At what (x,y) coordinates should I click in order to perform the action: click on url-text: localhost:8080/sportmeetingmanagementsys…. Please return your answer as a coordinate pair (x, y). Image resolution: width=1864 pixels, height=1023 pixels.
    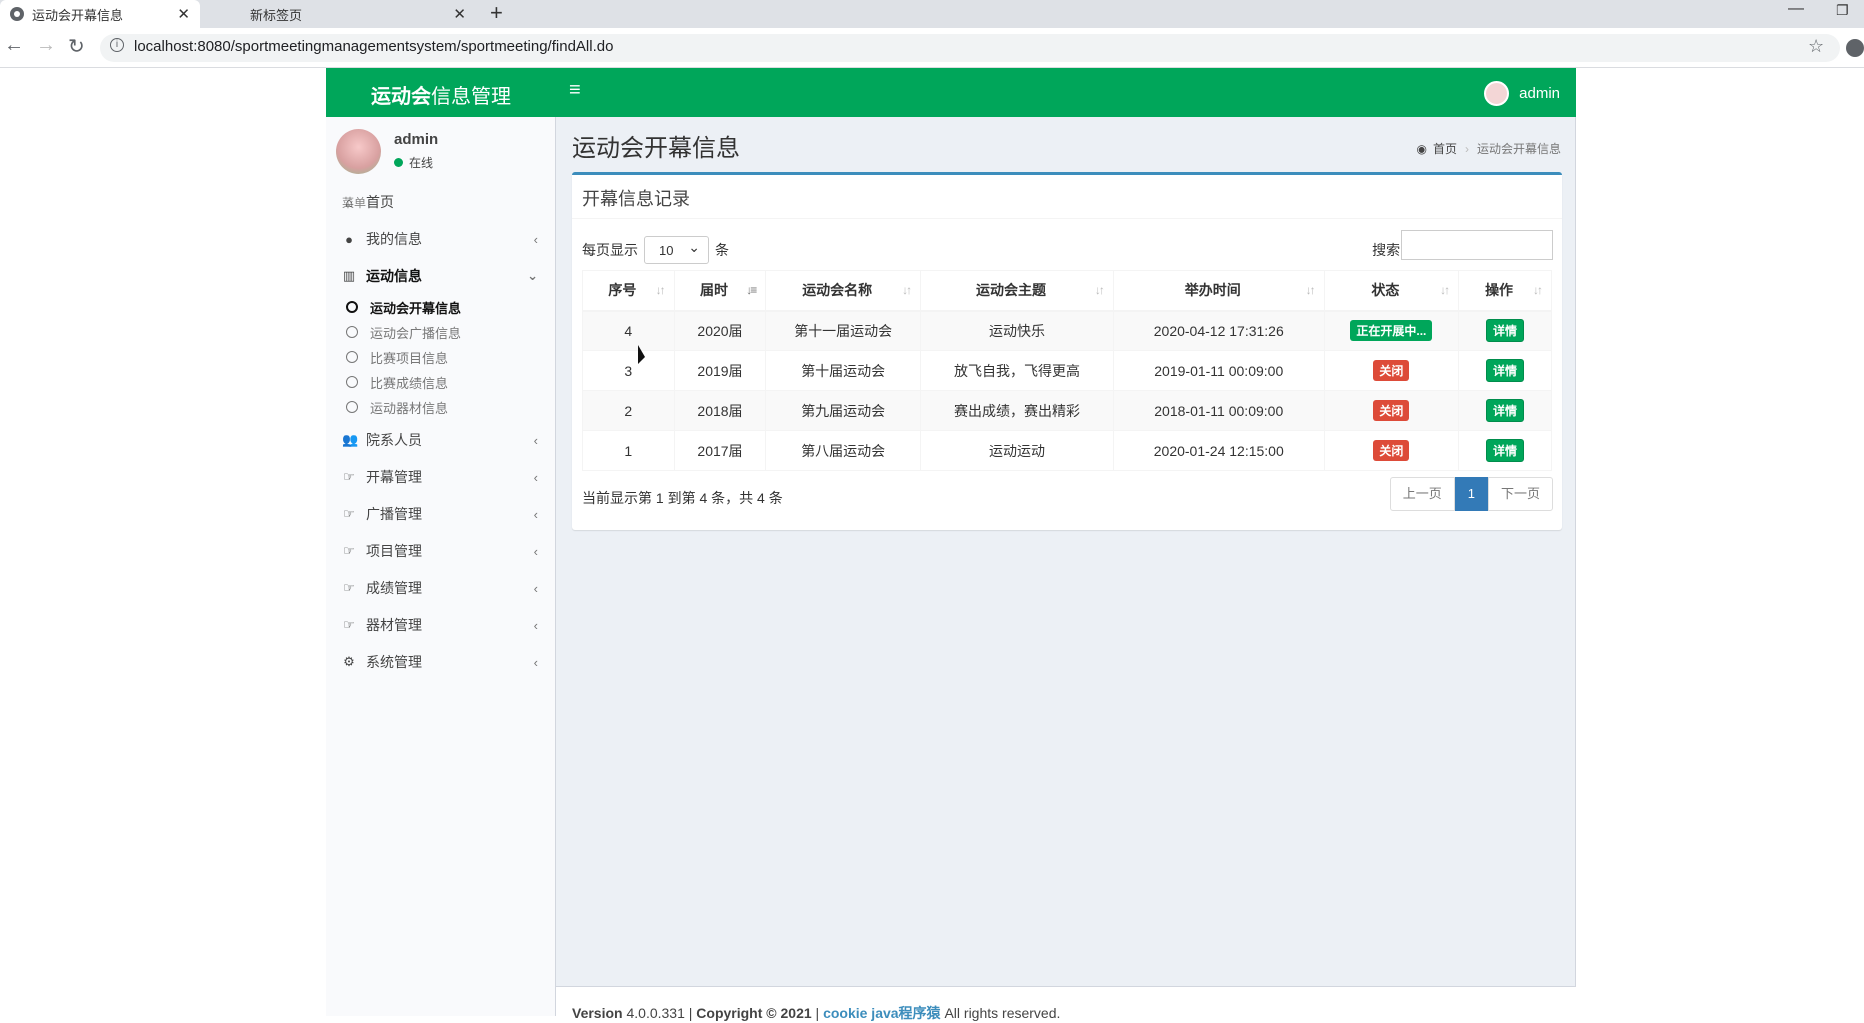
    Looking at the image, I should click on (373, 46).